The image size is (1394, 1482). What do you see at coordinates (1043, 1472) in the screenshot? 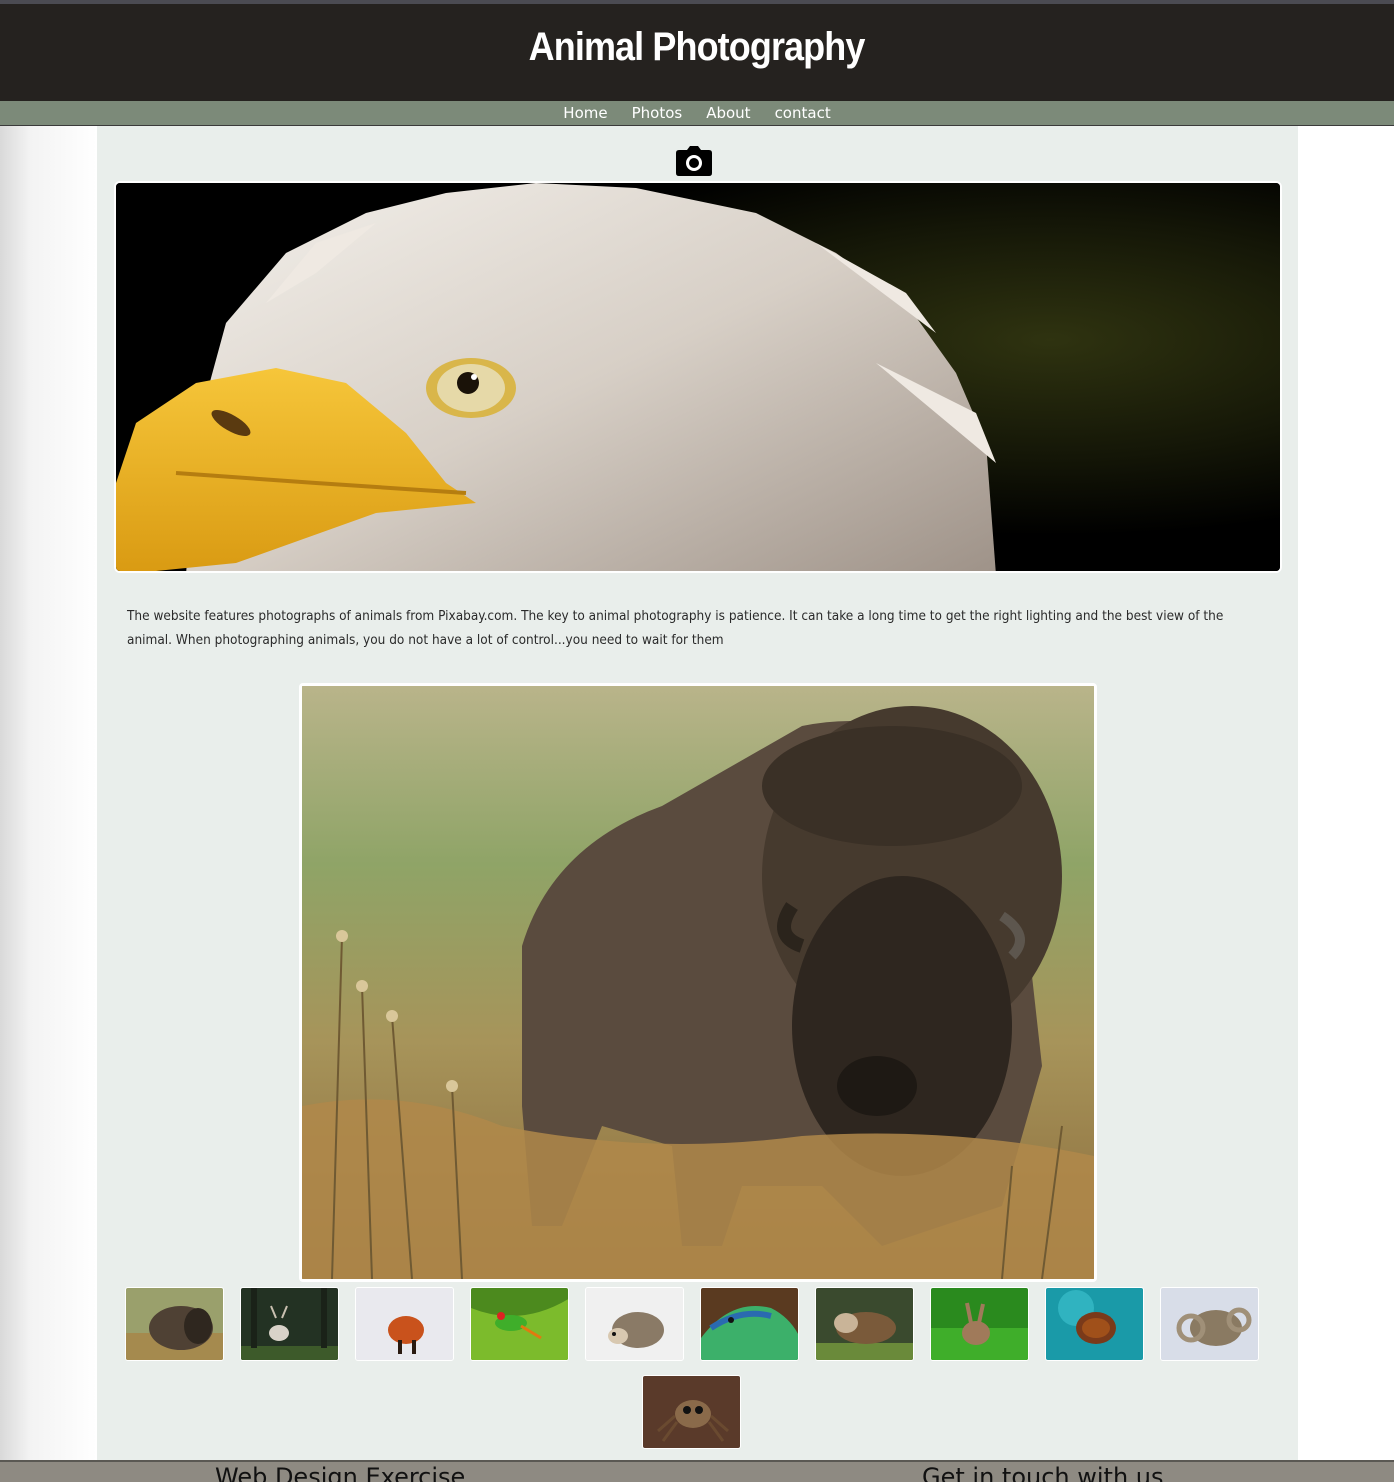
I see `footer-right-heading: Get in touch with us` at bounding box center [1043, 1472].